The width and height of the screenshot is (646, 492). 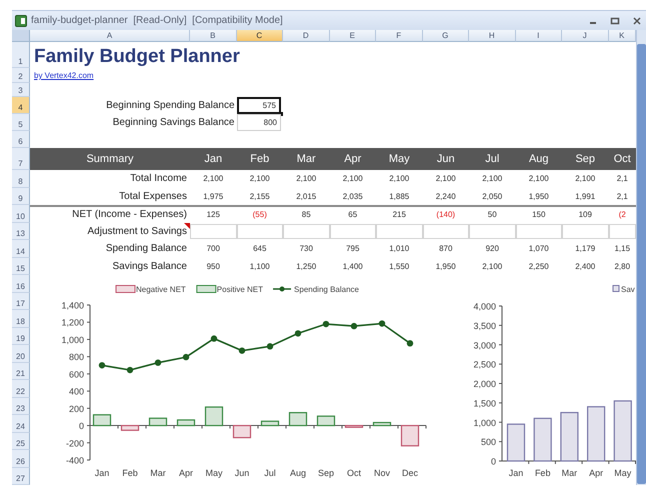 I want to click on axis-label: 4,000, so click(x=484, y=307).